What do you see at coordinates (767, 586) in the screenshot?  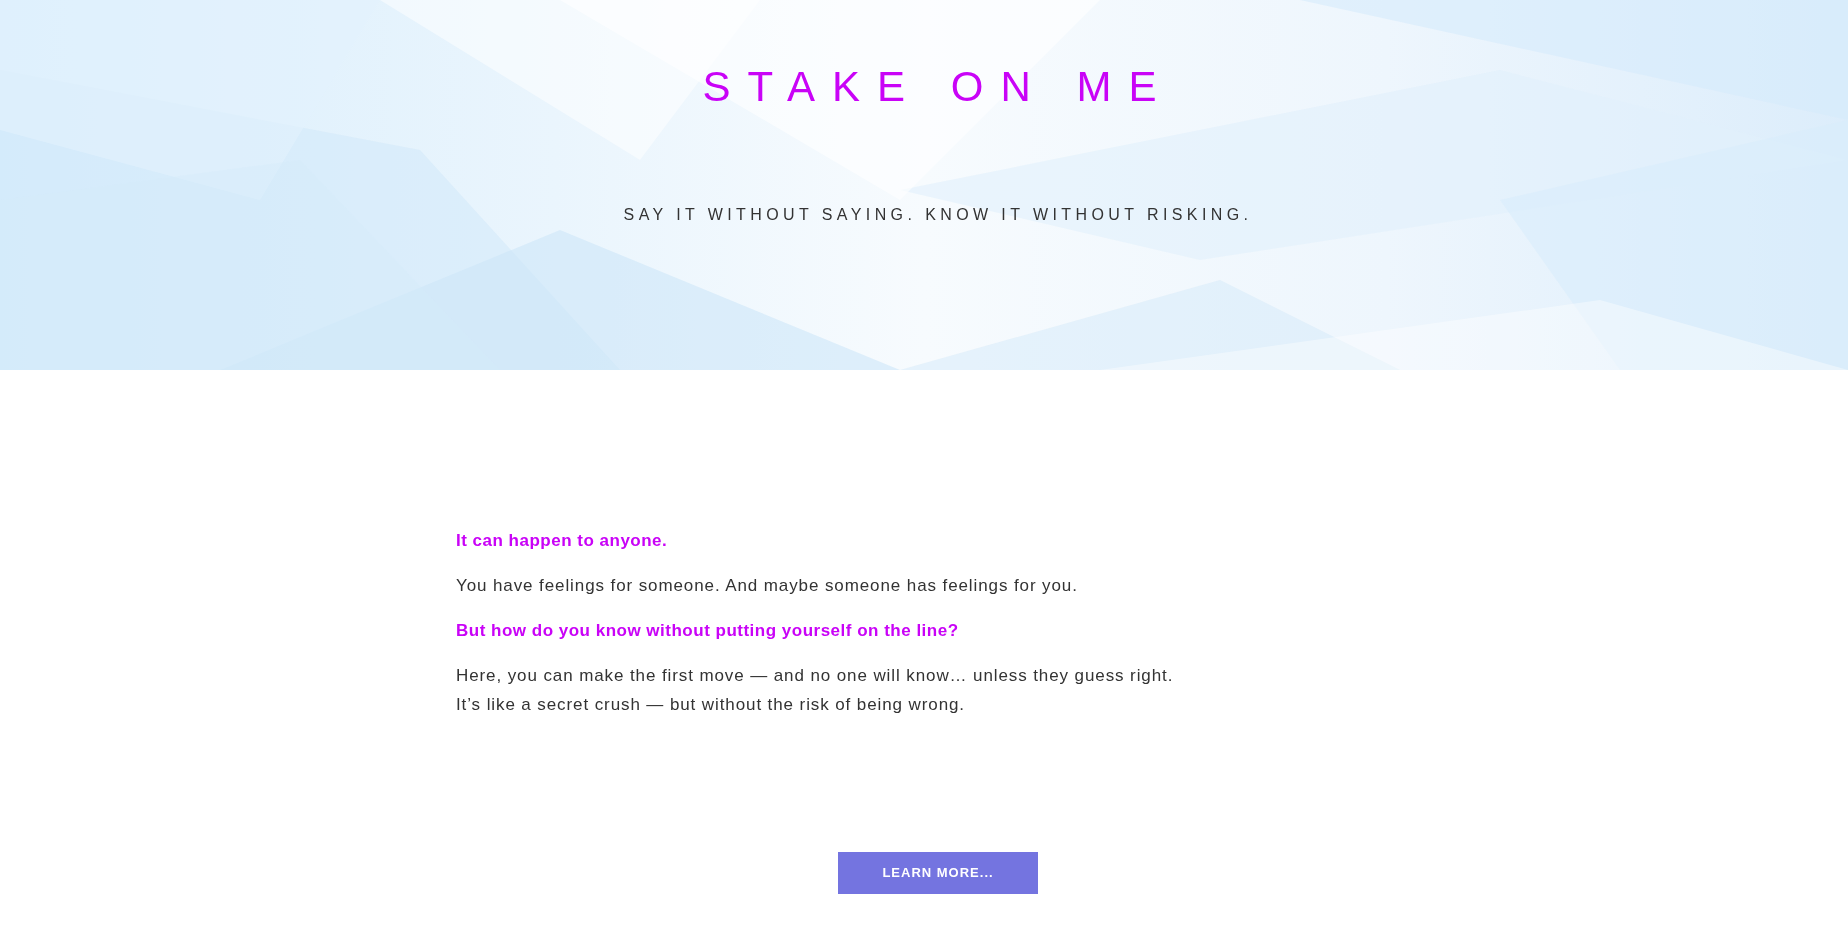 I see `body-paragraph: You have feelings for someone. And maybe someone has feelings for you.` at bounding box center [767, 586].